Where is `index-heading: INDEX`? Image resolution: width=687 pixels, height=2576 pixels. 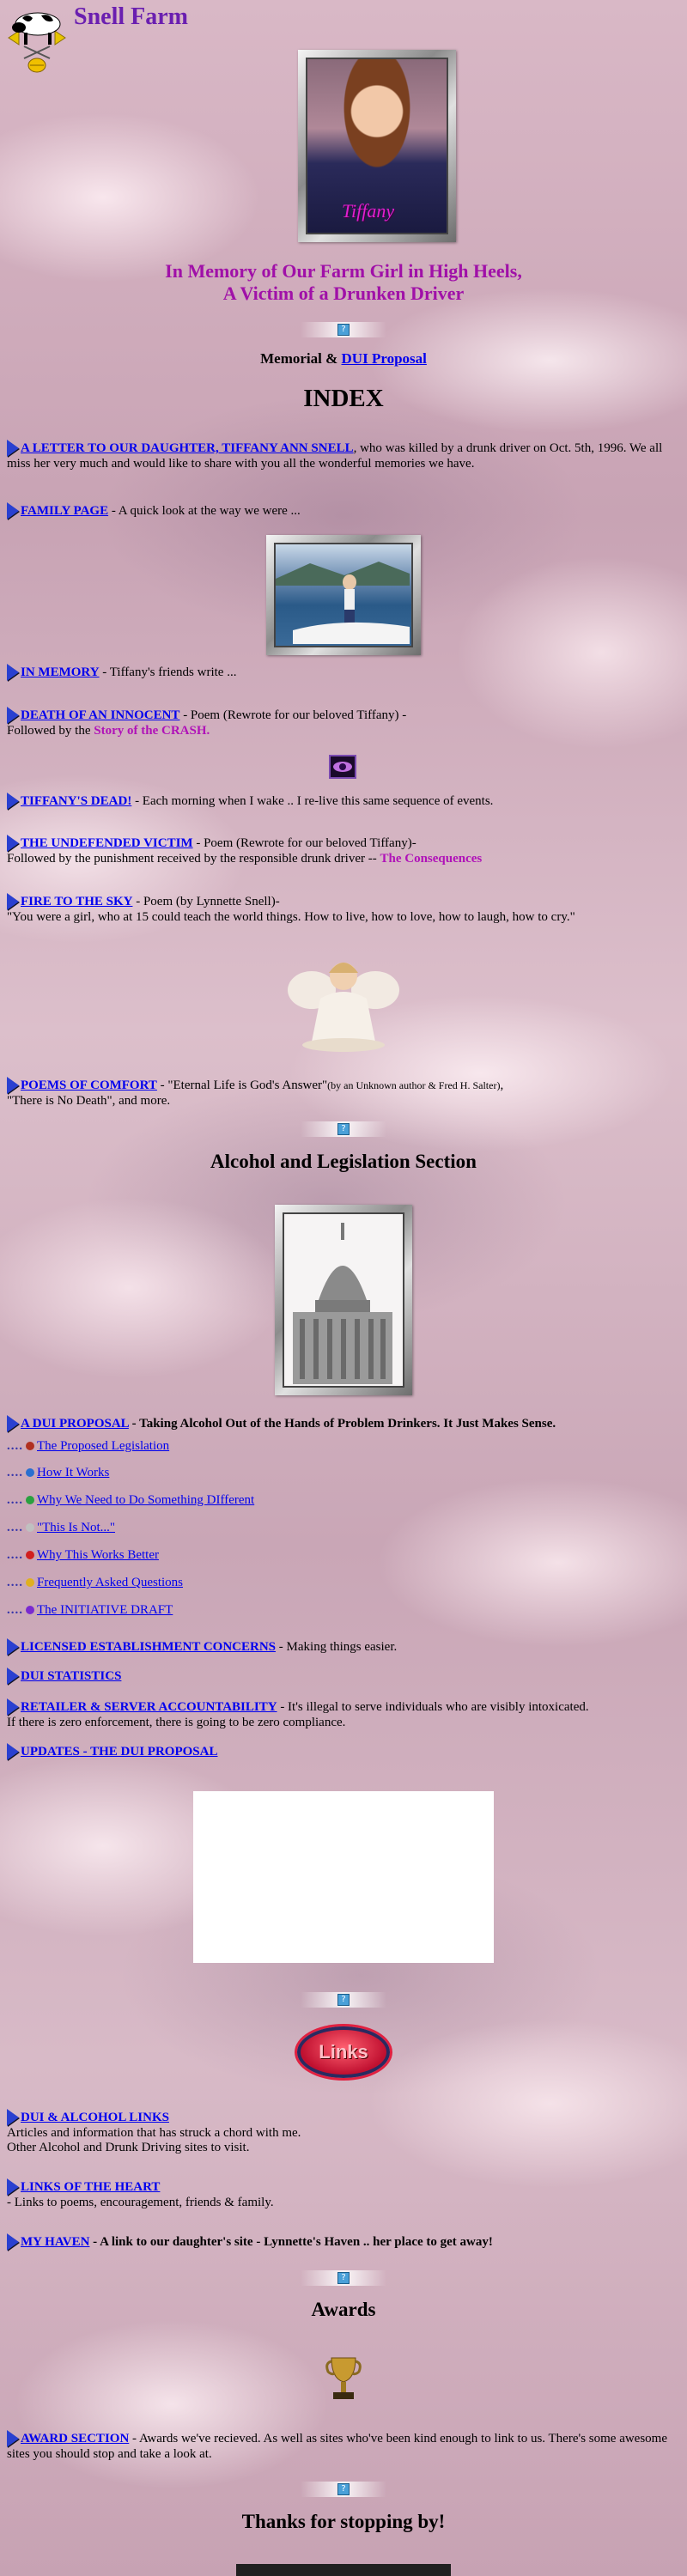
index-heading: INDEX is located at coordinates (343, 399).